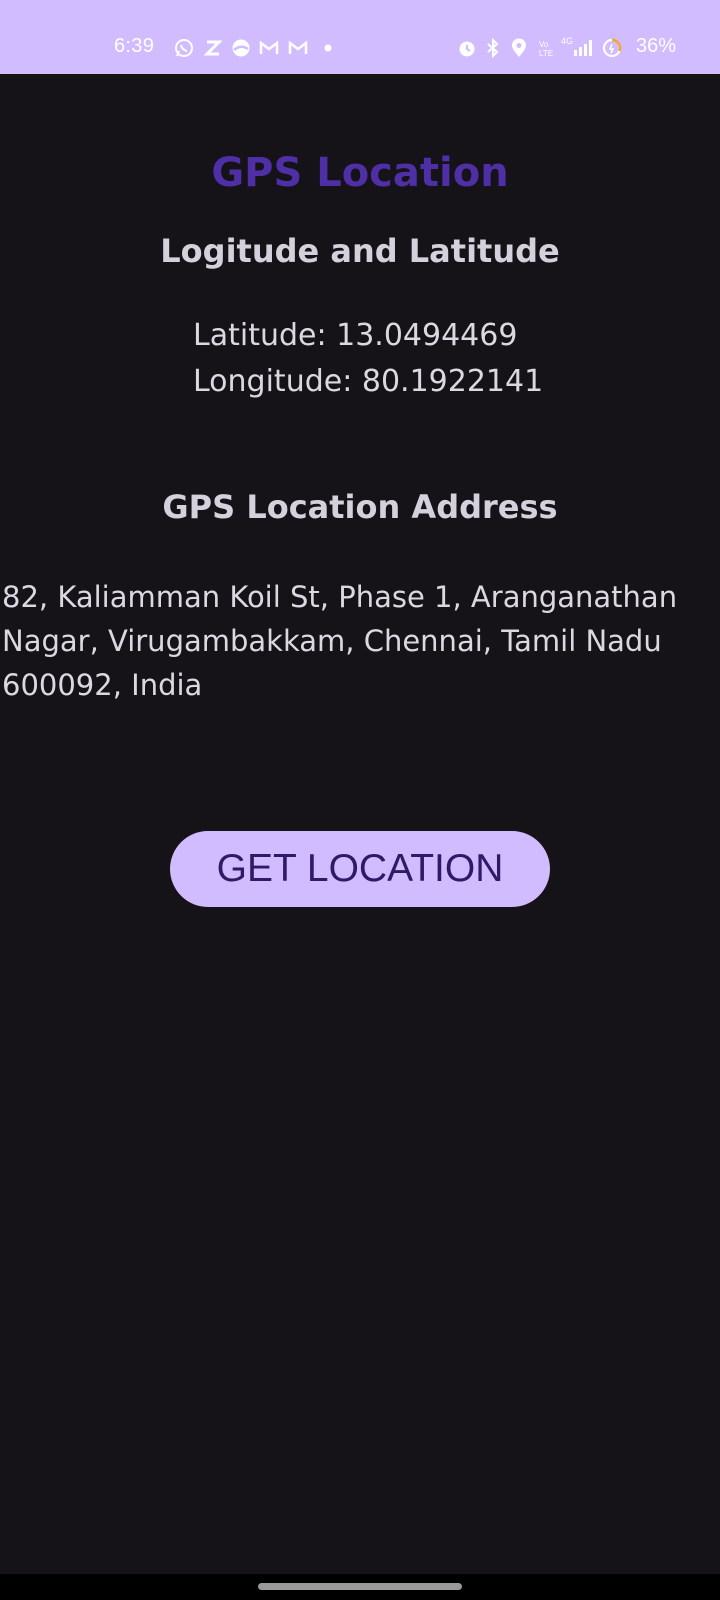 This screenshot has width=720, height=1600. What do you see at coordinates (102, 685) in the screenshot?
I see `address-line: 600092, India` at bounding box center [102, 685].